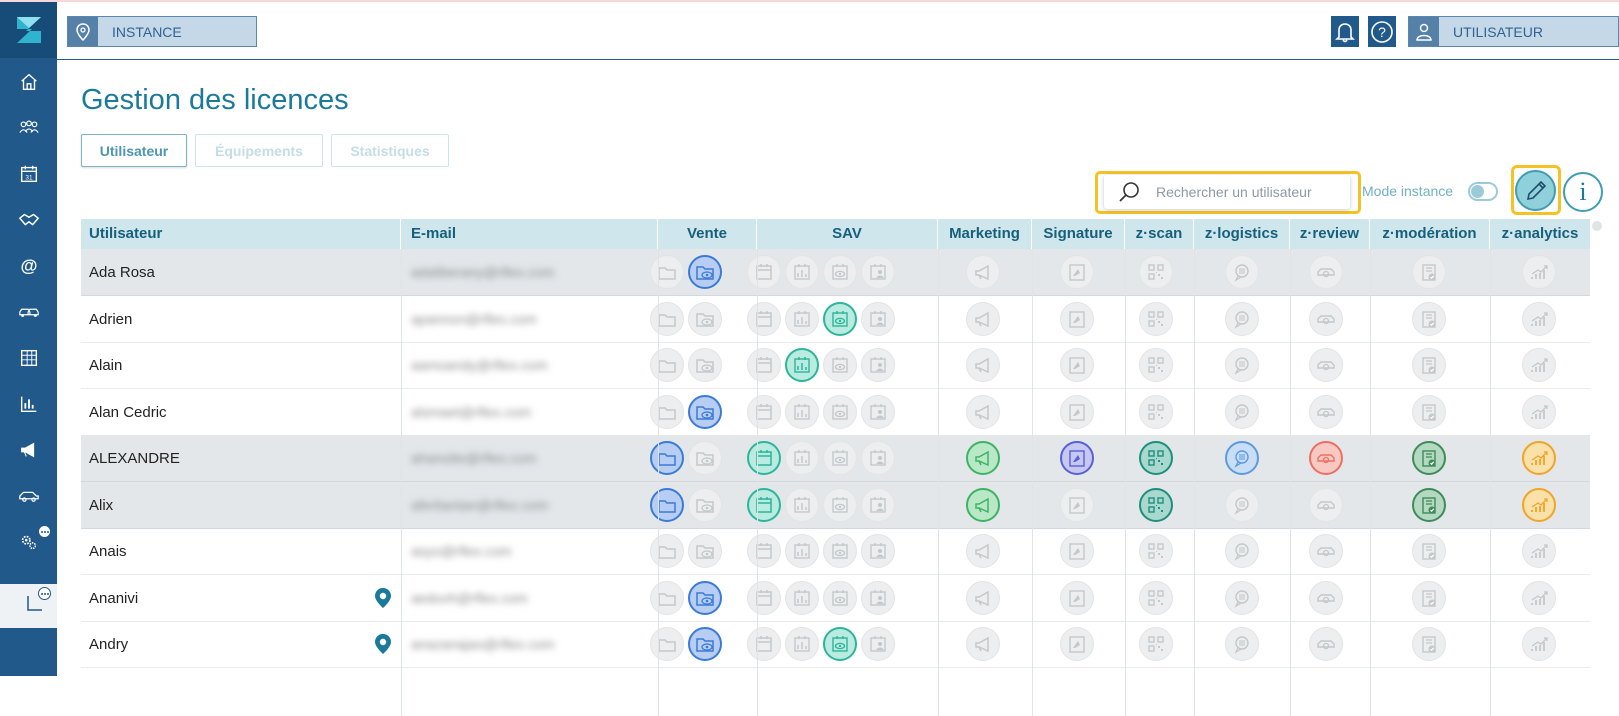  I want to click on search-box, so click(1227, 192).